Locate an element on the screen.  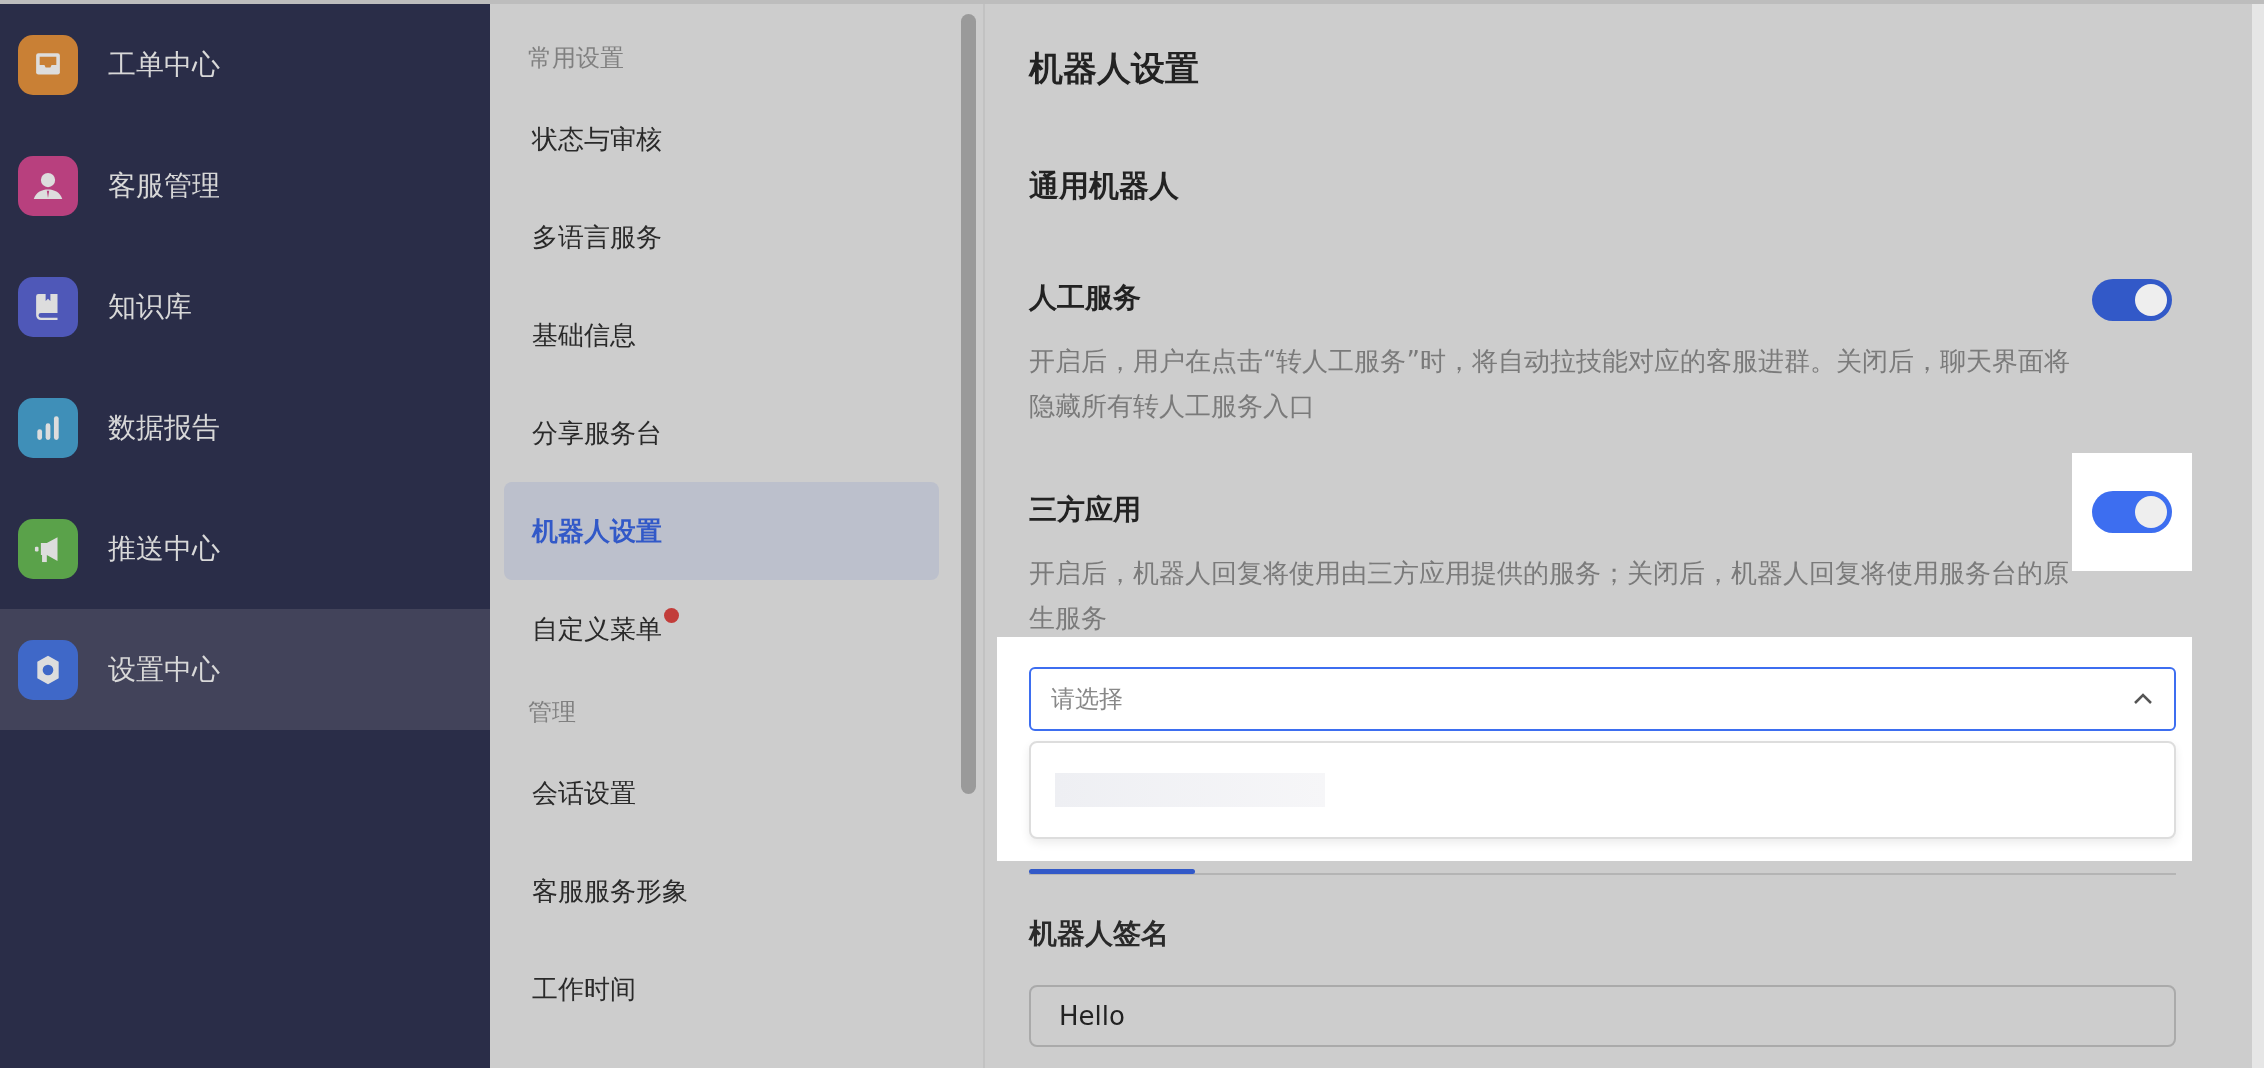
sidebar-item: 知识库 is located at coordinates (245, 306).